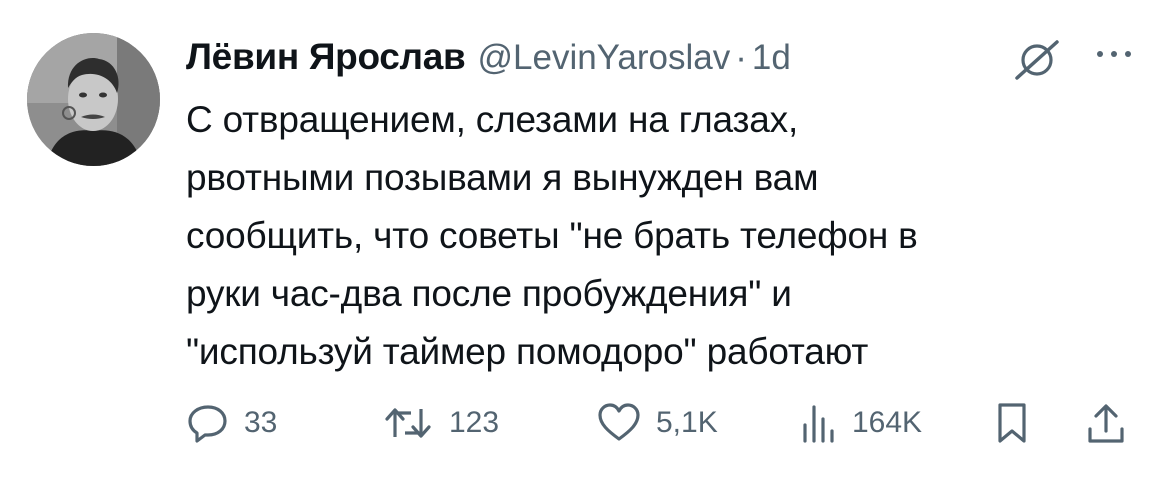 The height and width of the screenshot is (477, 1170). I want to click on like-count: 5,1K, so click(687, 422).